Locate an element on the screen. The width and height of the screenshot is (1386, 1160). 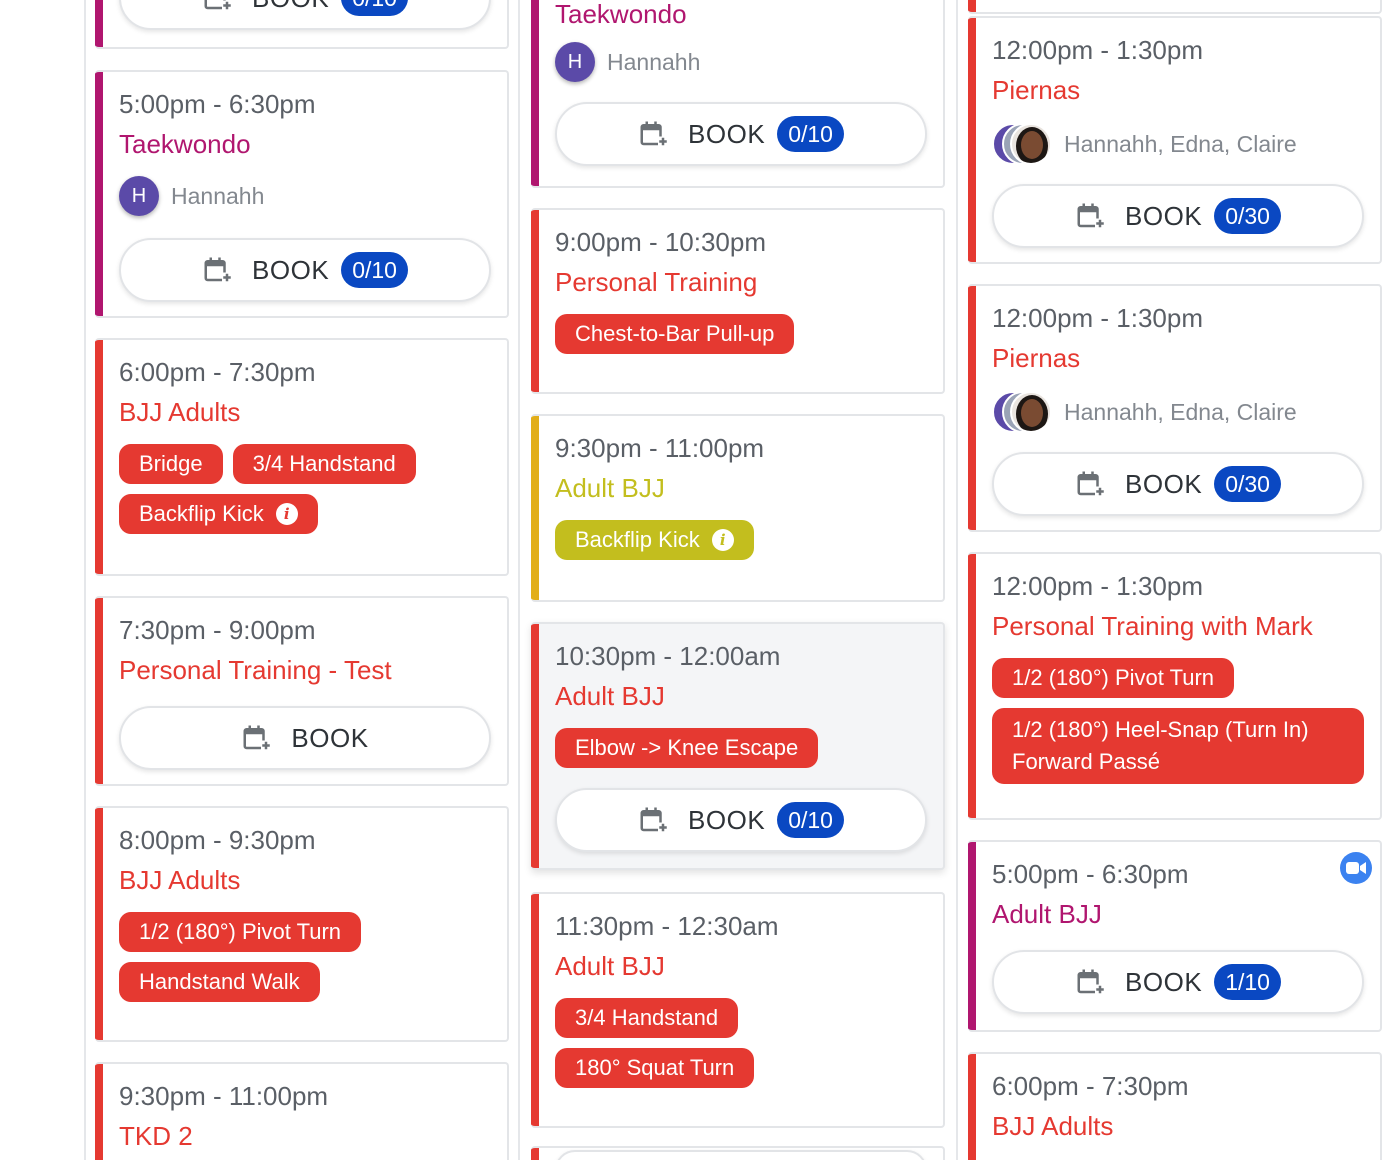
avatar: H is located at coordinates (139, 196).